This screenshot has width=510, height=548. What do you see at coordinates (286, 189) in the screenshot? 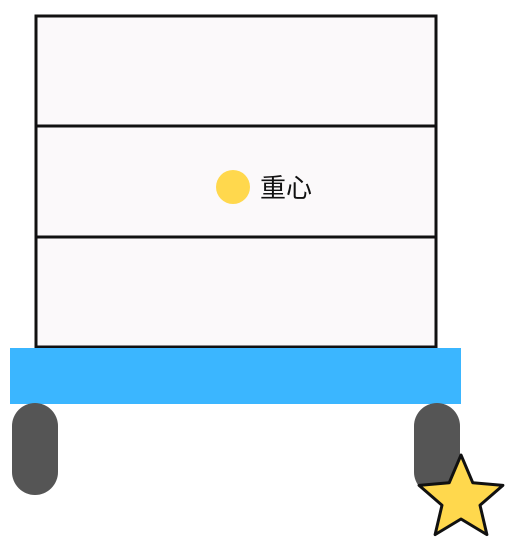
I see `center-of-gravity-label: 重心` at bounding box center [286, 189].